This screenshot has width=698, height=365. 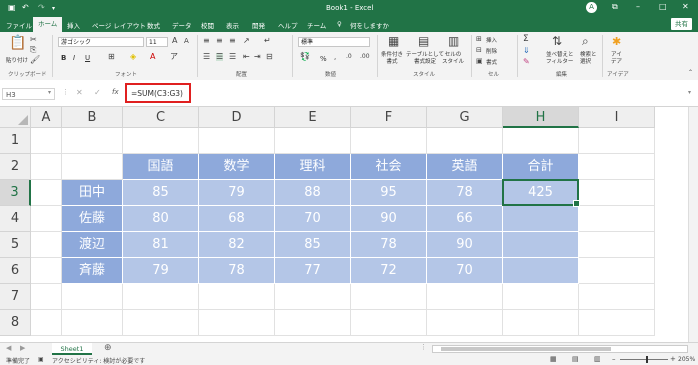 What do you see at coordinates (526, 39) in the screenshot?
I see `autosum-icon: Σ` at bounding box center [526, 39].